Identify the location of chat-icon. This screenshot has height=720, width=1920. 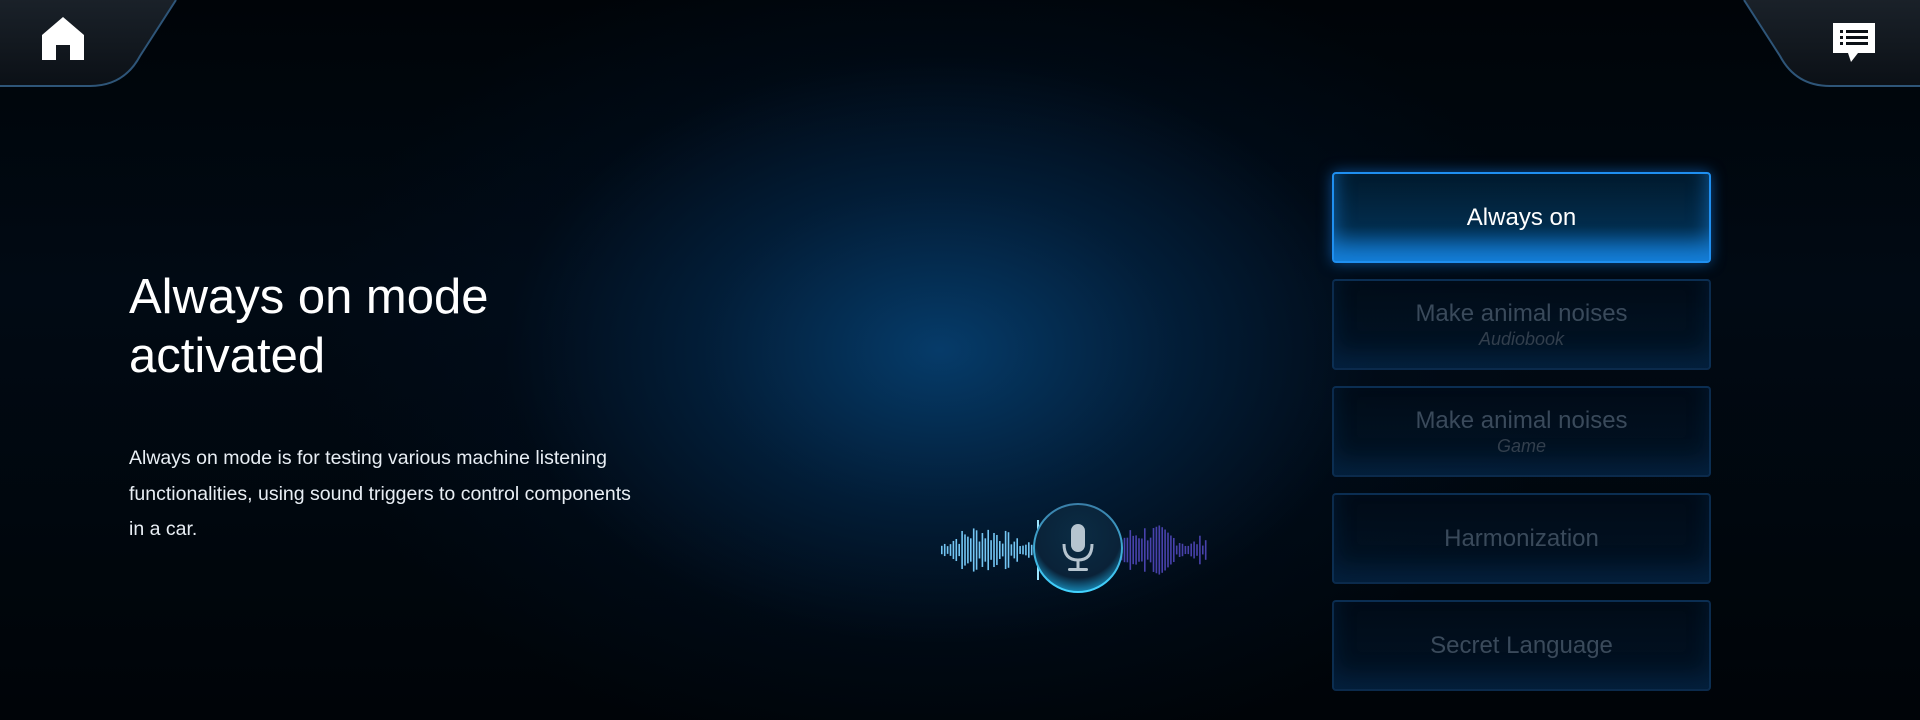
(1854, 43).